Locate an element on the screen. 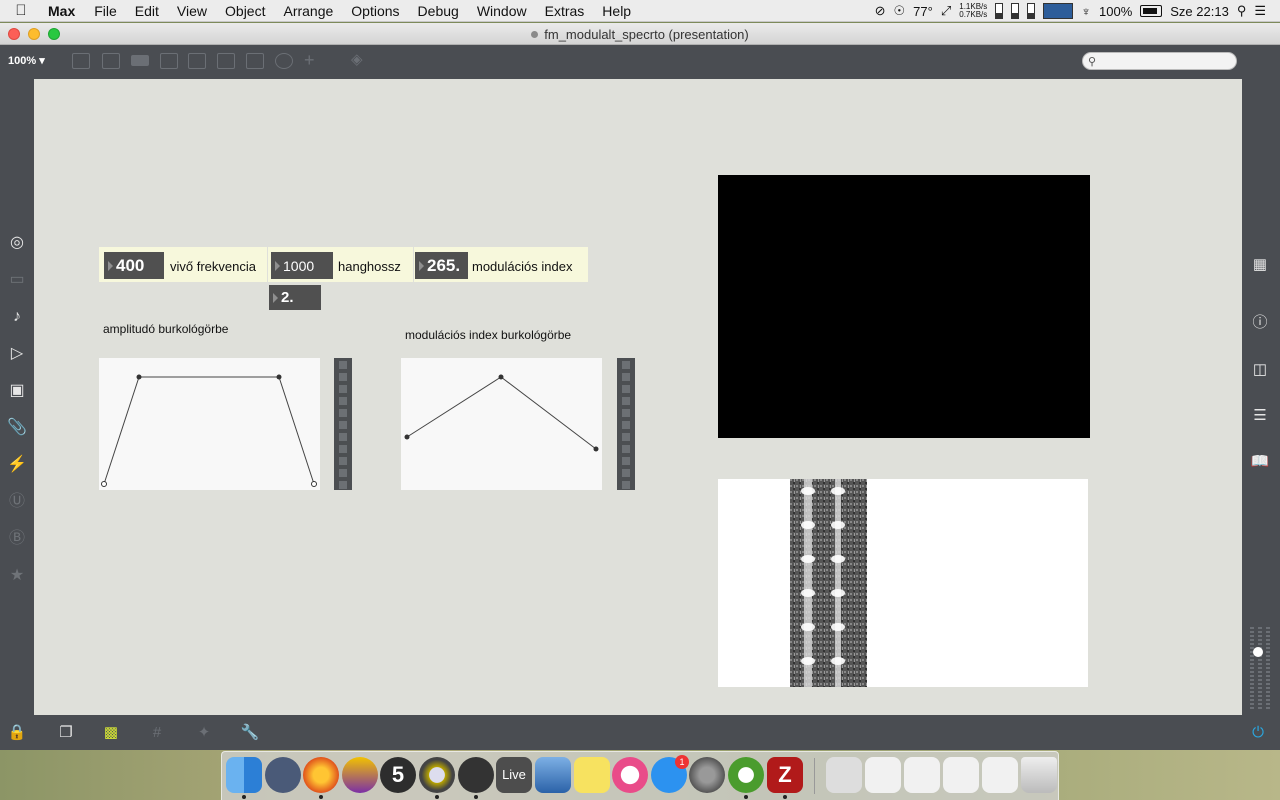 The width and height of the screenshot is (1280, 800). network-readout: 1.1KB/s 0.7KB/s is located at coordinates (973, 11).